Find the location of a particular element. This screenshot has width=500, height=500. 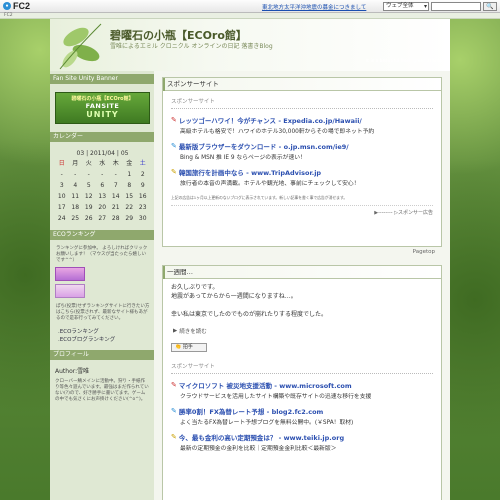

sponsor-label-2: スポンサーサイト is located at coordinates (302, 368).